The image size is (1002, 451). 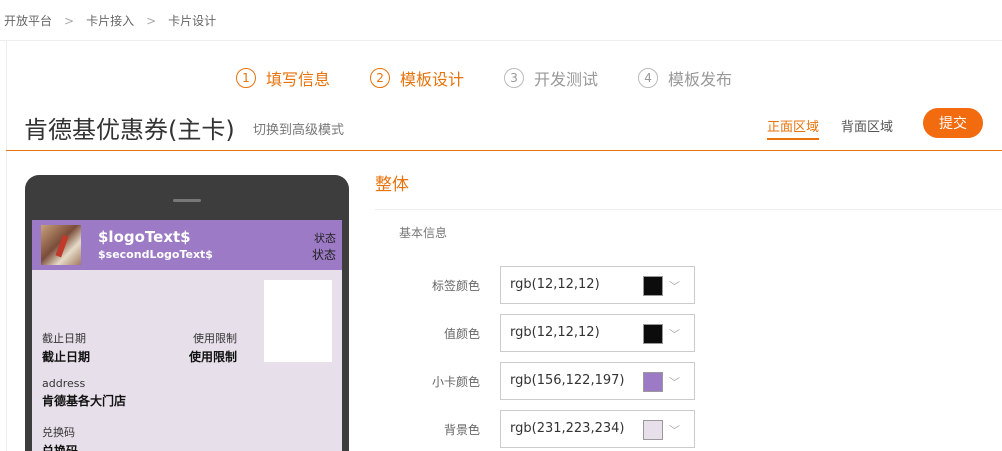 I want to click on step-progress: 1 填写信息 2 模板设计 3 开发测试 4 模板发布, so click(x=504, y=78).